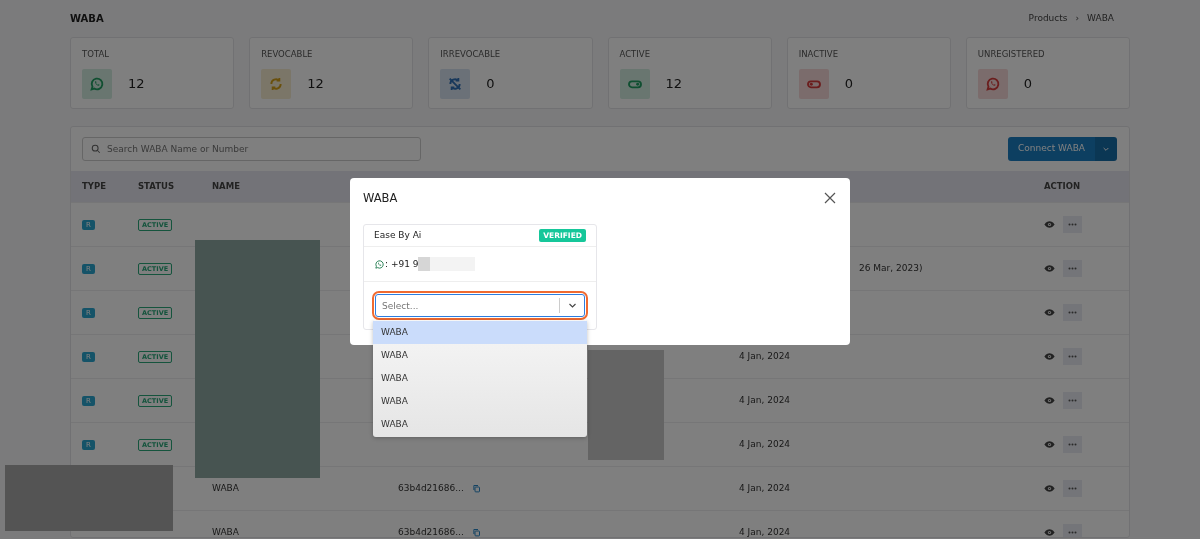  I want to click on close-button, so click(830, 198).